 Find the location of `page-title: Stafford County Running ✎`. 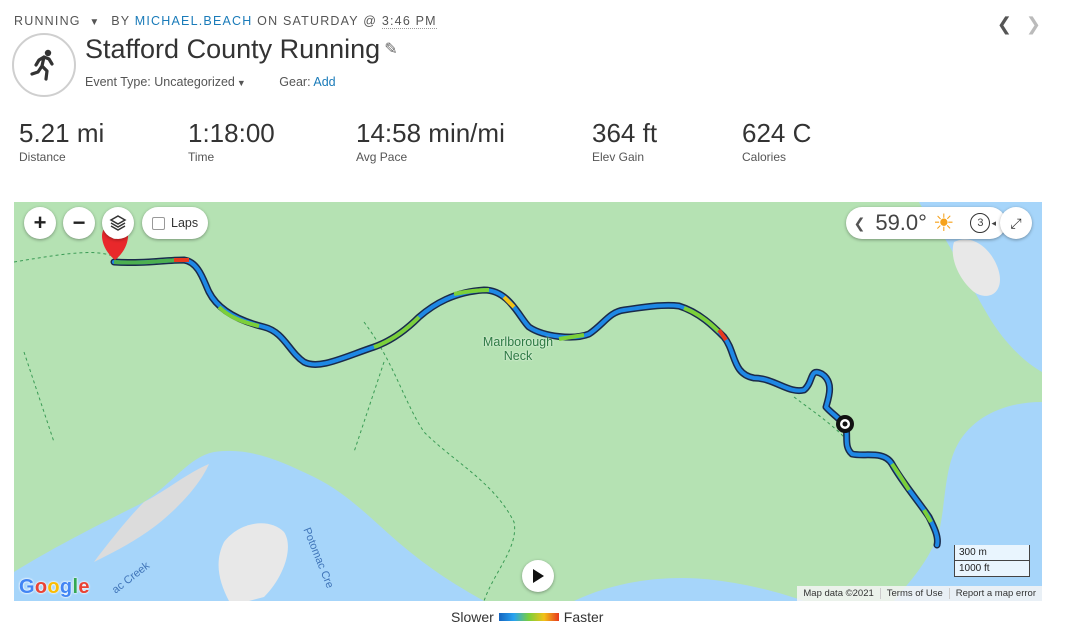

page-title: Stafford County Running ✎ is located at coordinates (241, 49).